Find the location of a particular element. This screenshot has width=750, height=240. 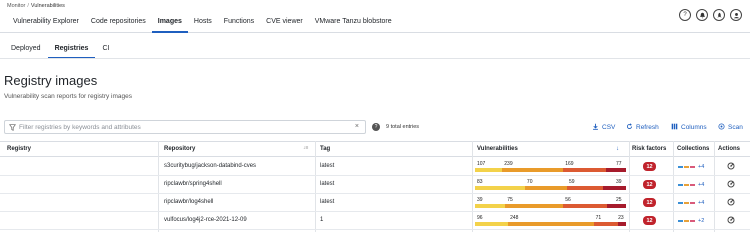

vulnerability-bar: 39 75 56 25 is located at coordinates (550, 203).